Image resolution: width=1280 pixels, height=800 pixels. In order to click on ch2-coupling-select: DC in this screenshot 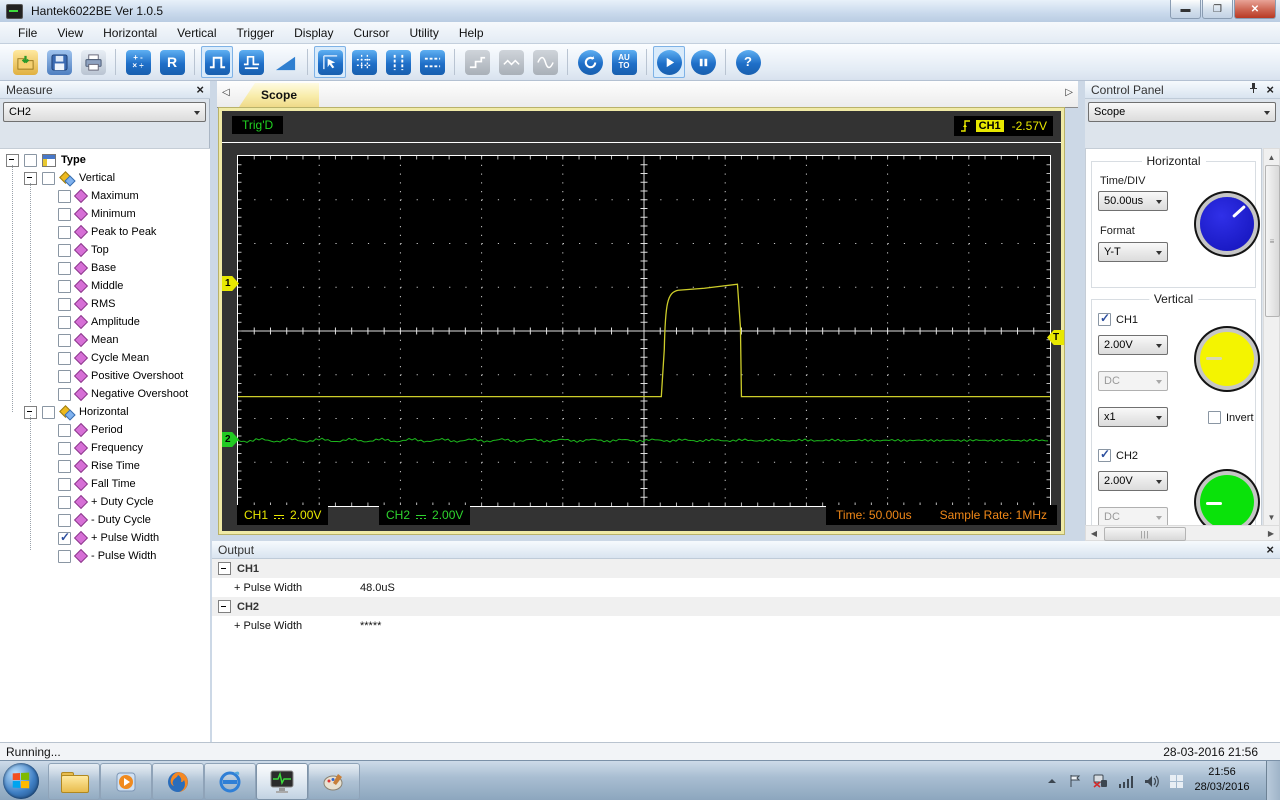, I will do `click(1133, 516)`.